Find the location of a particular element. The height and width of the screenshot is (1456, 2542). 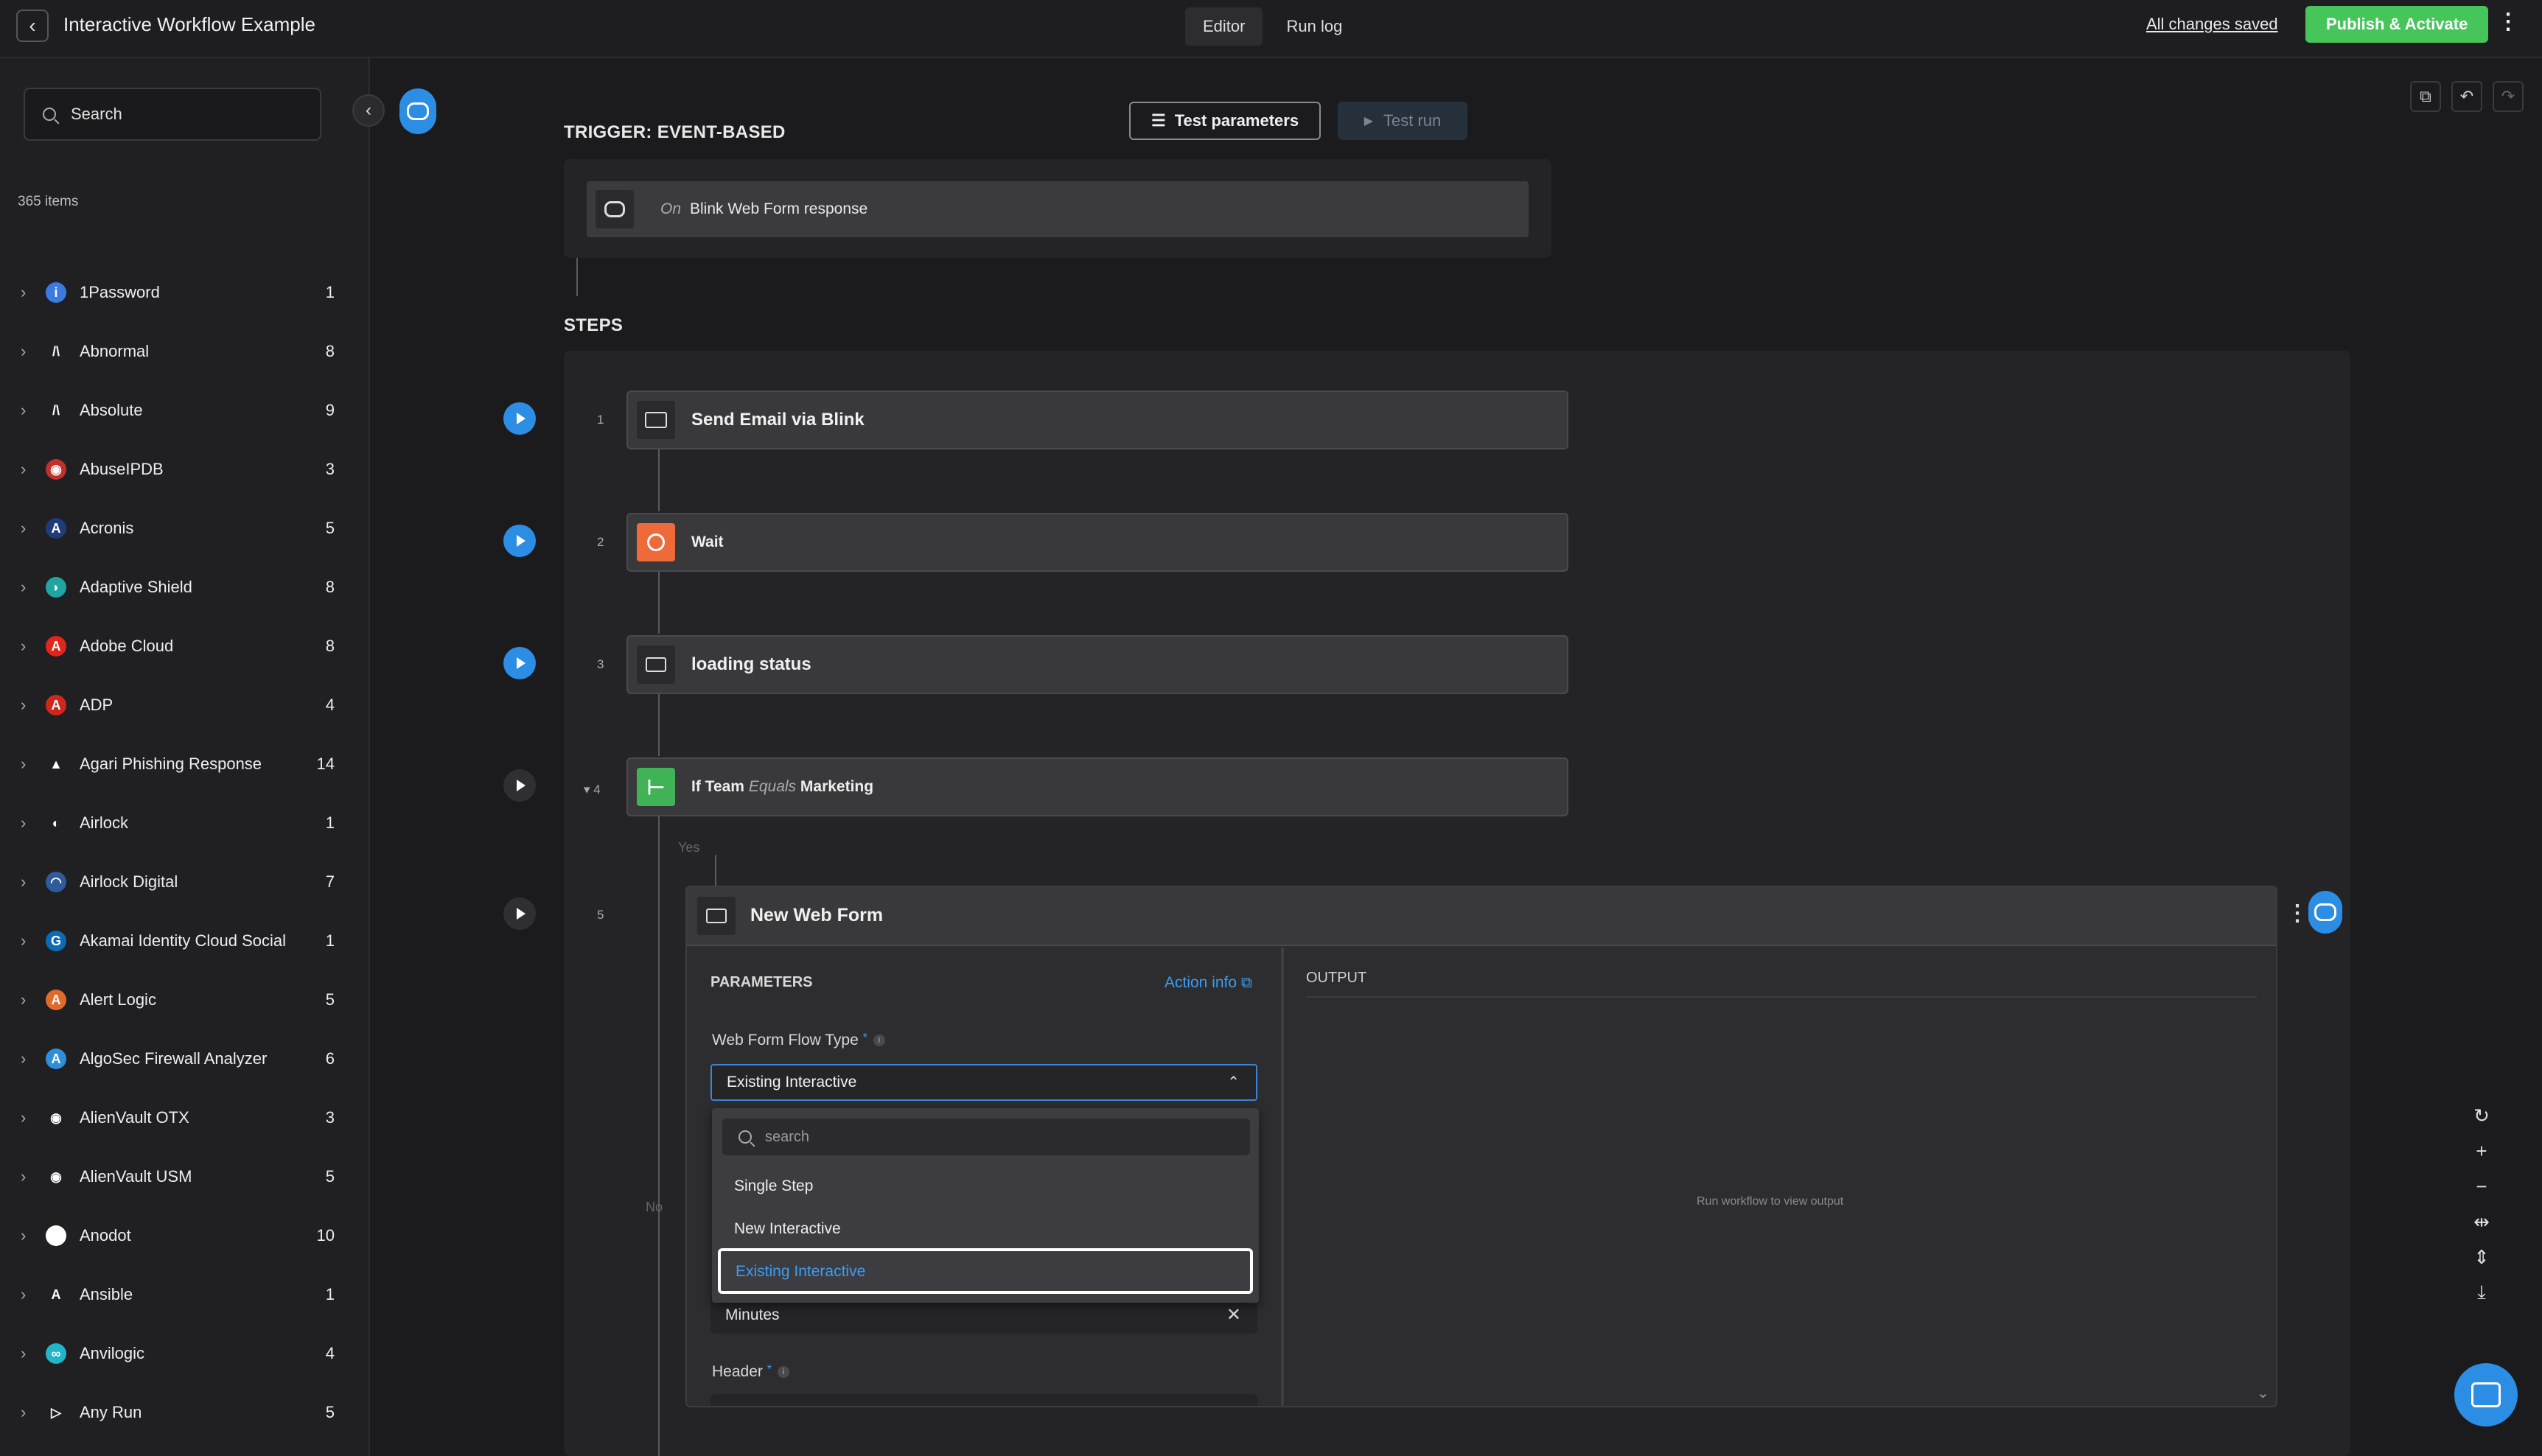

option-new-interactive: New Interactive is located at coordinates (787, 1229).